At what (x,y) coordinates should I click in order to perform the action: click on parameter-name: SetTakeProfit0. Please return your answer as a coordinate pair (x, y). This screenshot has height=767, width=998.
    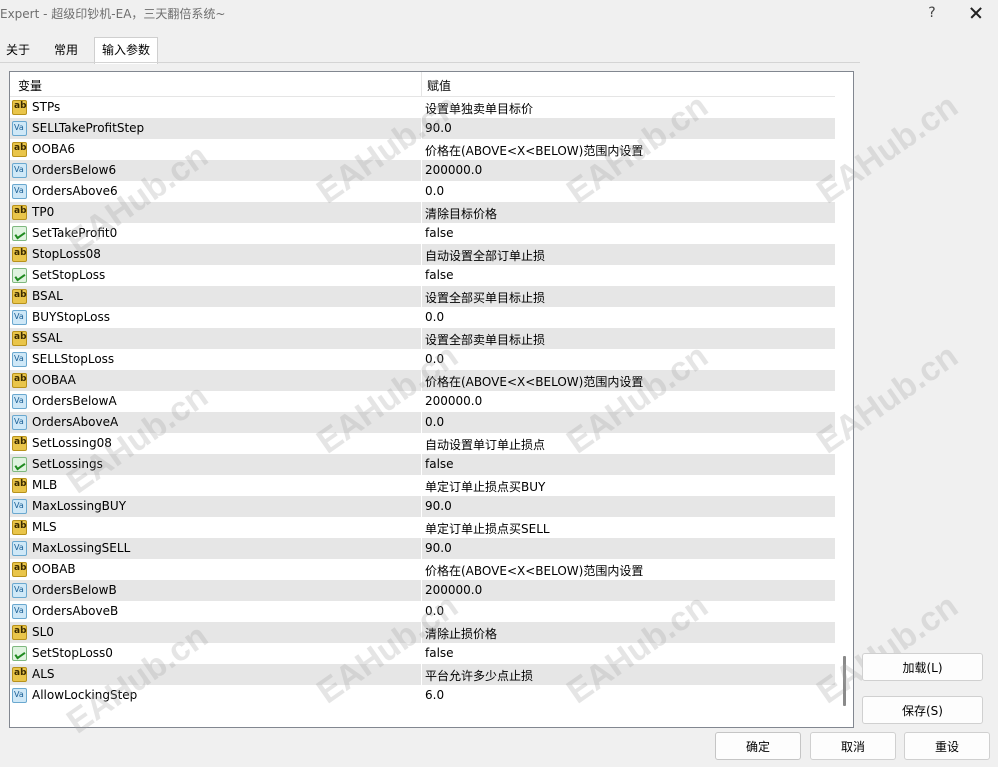
    Looking at the image, I should click on (75, 233).